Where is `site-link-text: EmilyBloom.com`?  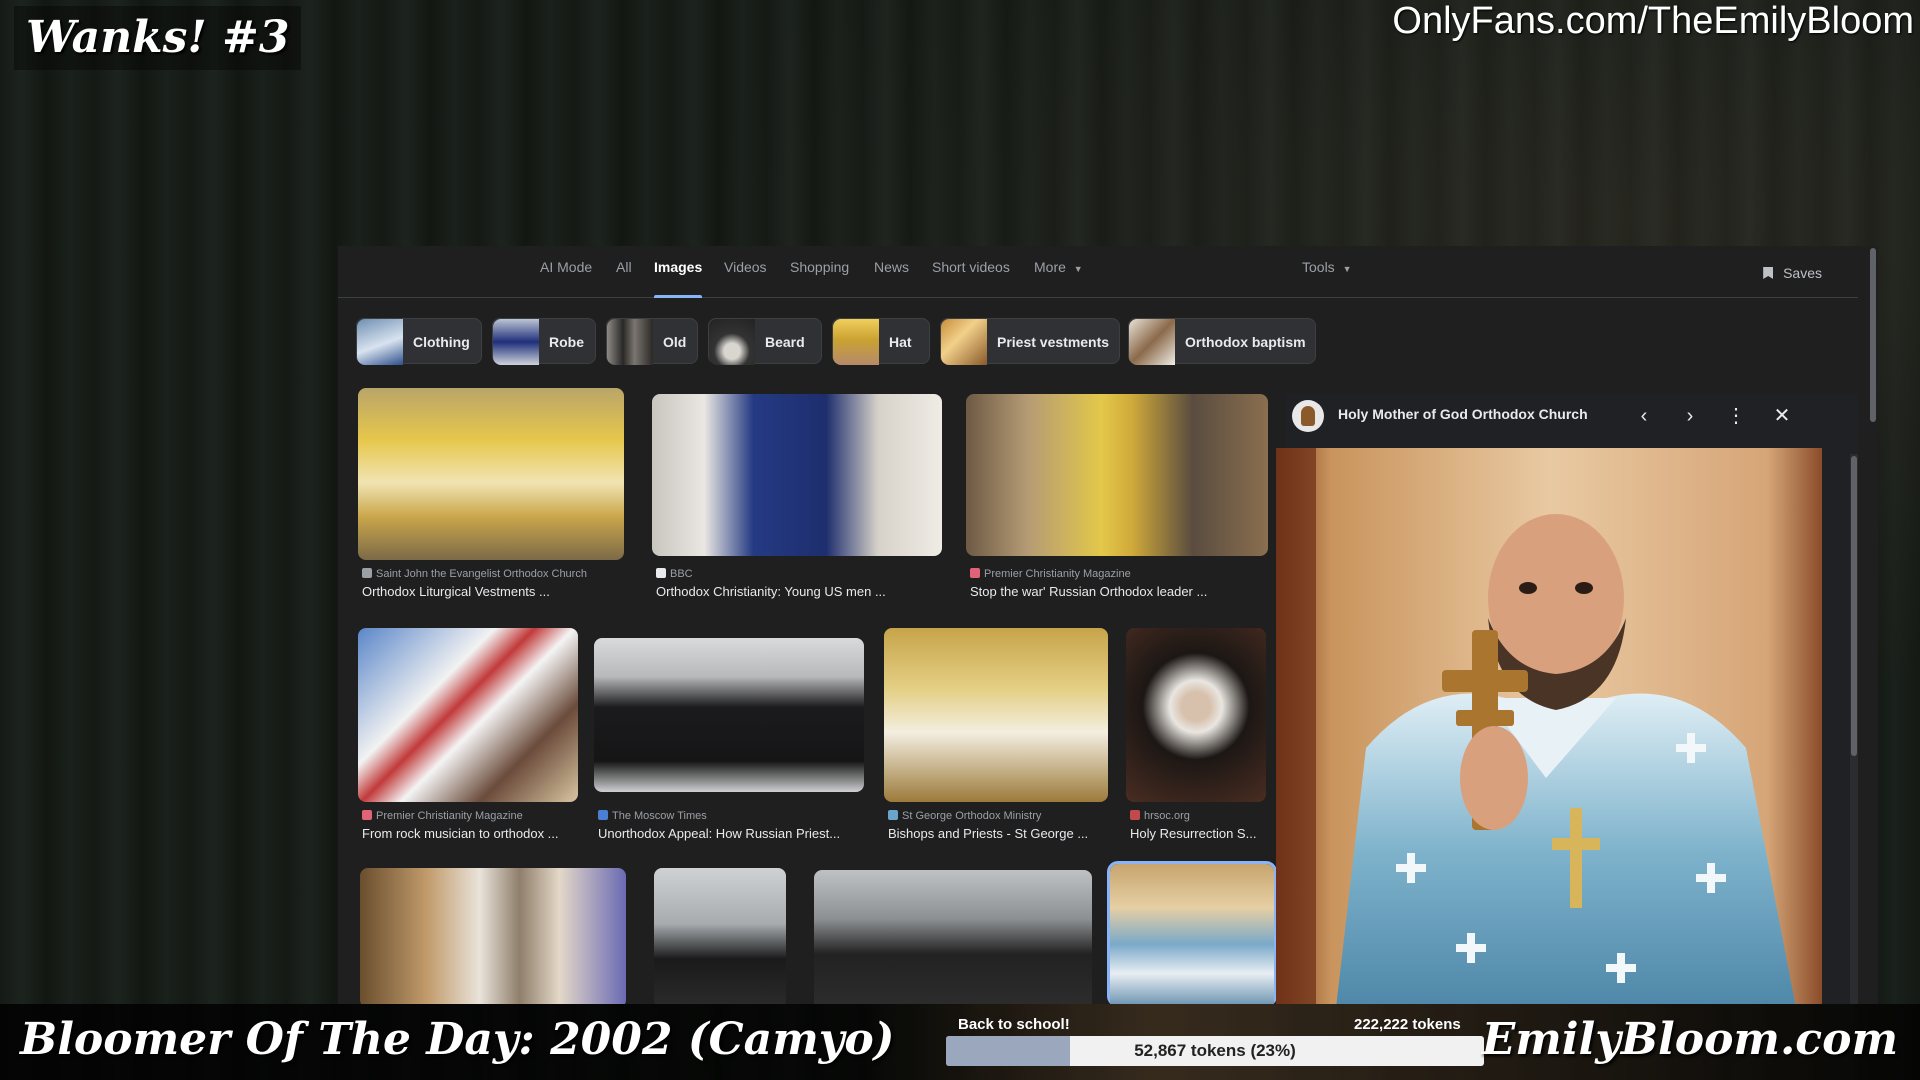
site-link-text: EmilyBloom.com is located at coordinates (1689, 1039).